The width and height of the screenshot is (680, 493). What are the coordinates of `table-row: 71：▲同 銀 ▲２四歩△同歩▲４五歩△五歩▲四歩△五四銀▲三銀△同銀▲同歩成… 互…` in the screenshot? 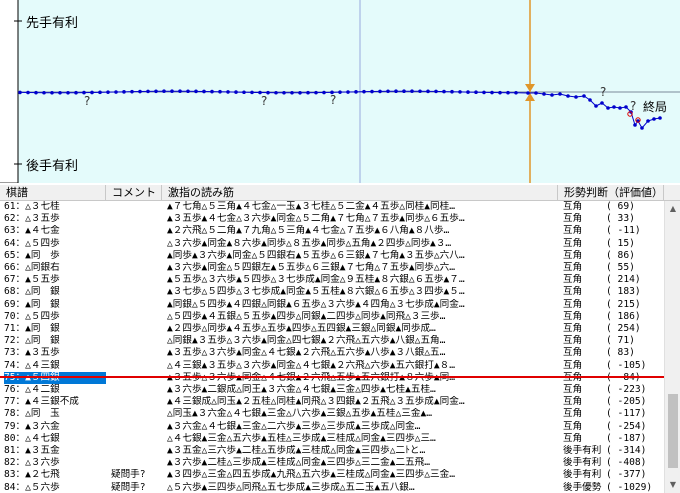 It's located at (332, 329).